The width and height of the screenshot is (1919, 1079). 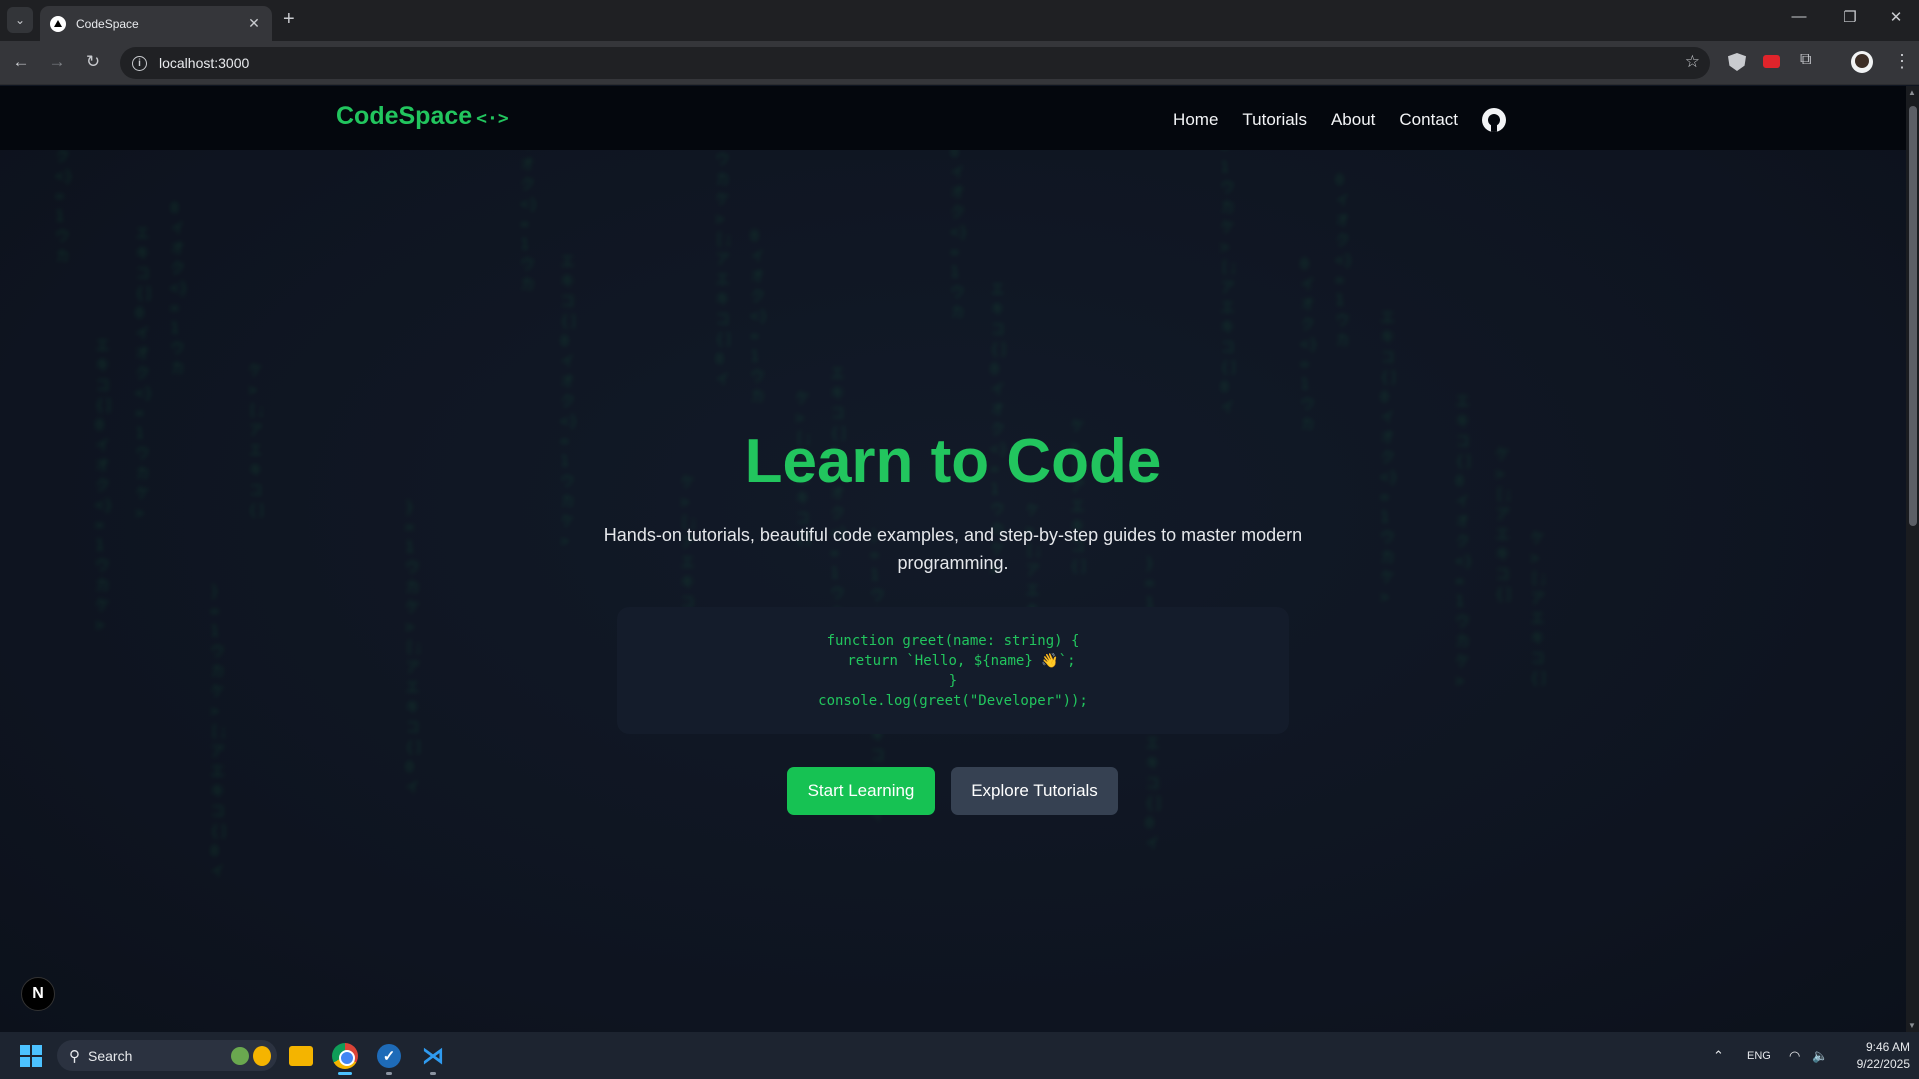 I want to click on back-icon: ←, so click(x=21, y=62).